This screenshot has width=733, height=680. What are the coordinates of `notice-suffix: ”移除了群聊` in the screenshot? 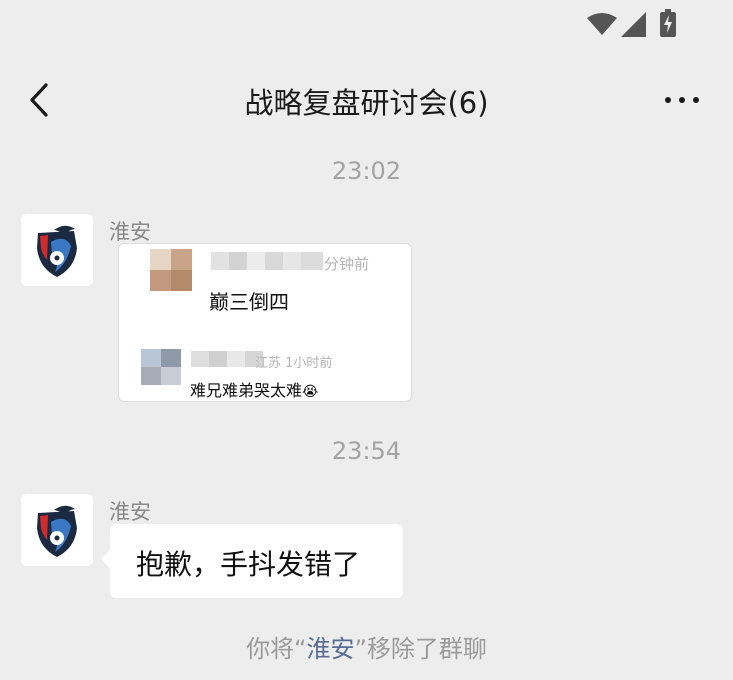 It's located at (420, 649).